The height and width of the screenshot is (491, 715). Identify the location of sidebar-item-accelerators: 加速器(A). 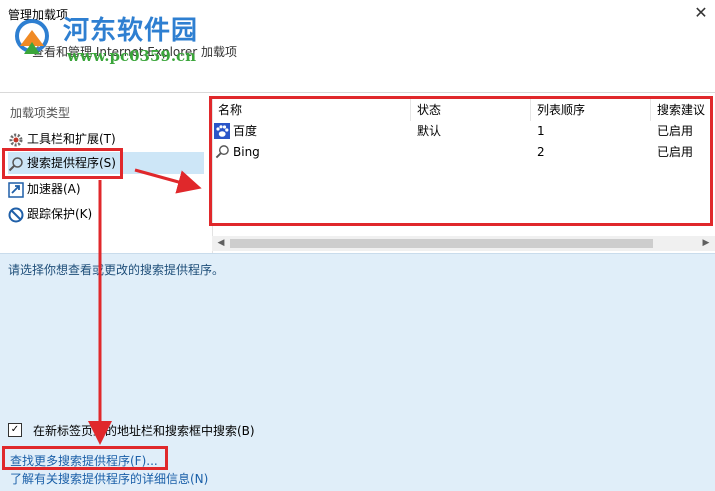
(44, 189).